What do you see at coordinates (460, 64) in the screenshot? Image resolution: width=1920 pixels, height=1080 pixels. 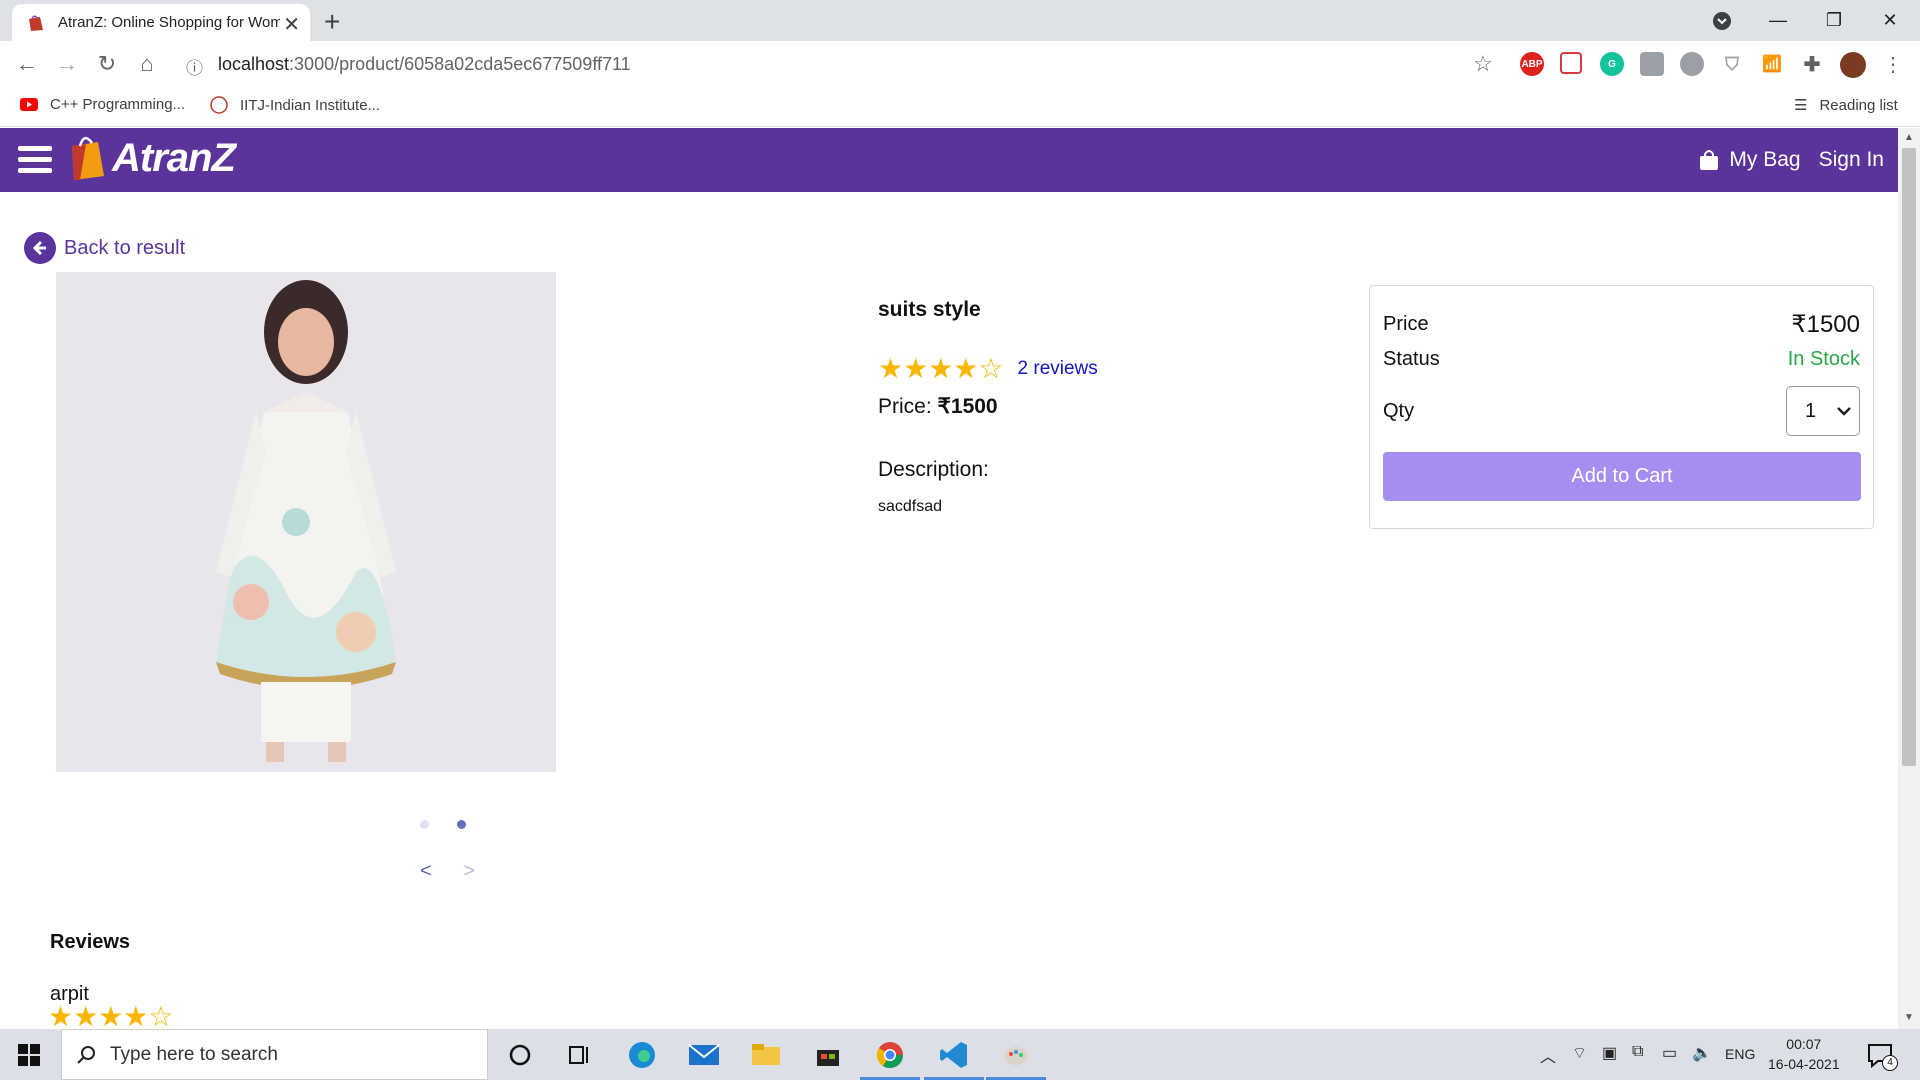 I see `url-path: :3000/product/6058a02cda5ec677509ff711` at bounding box center [460, 64].